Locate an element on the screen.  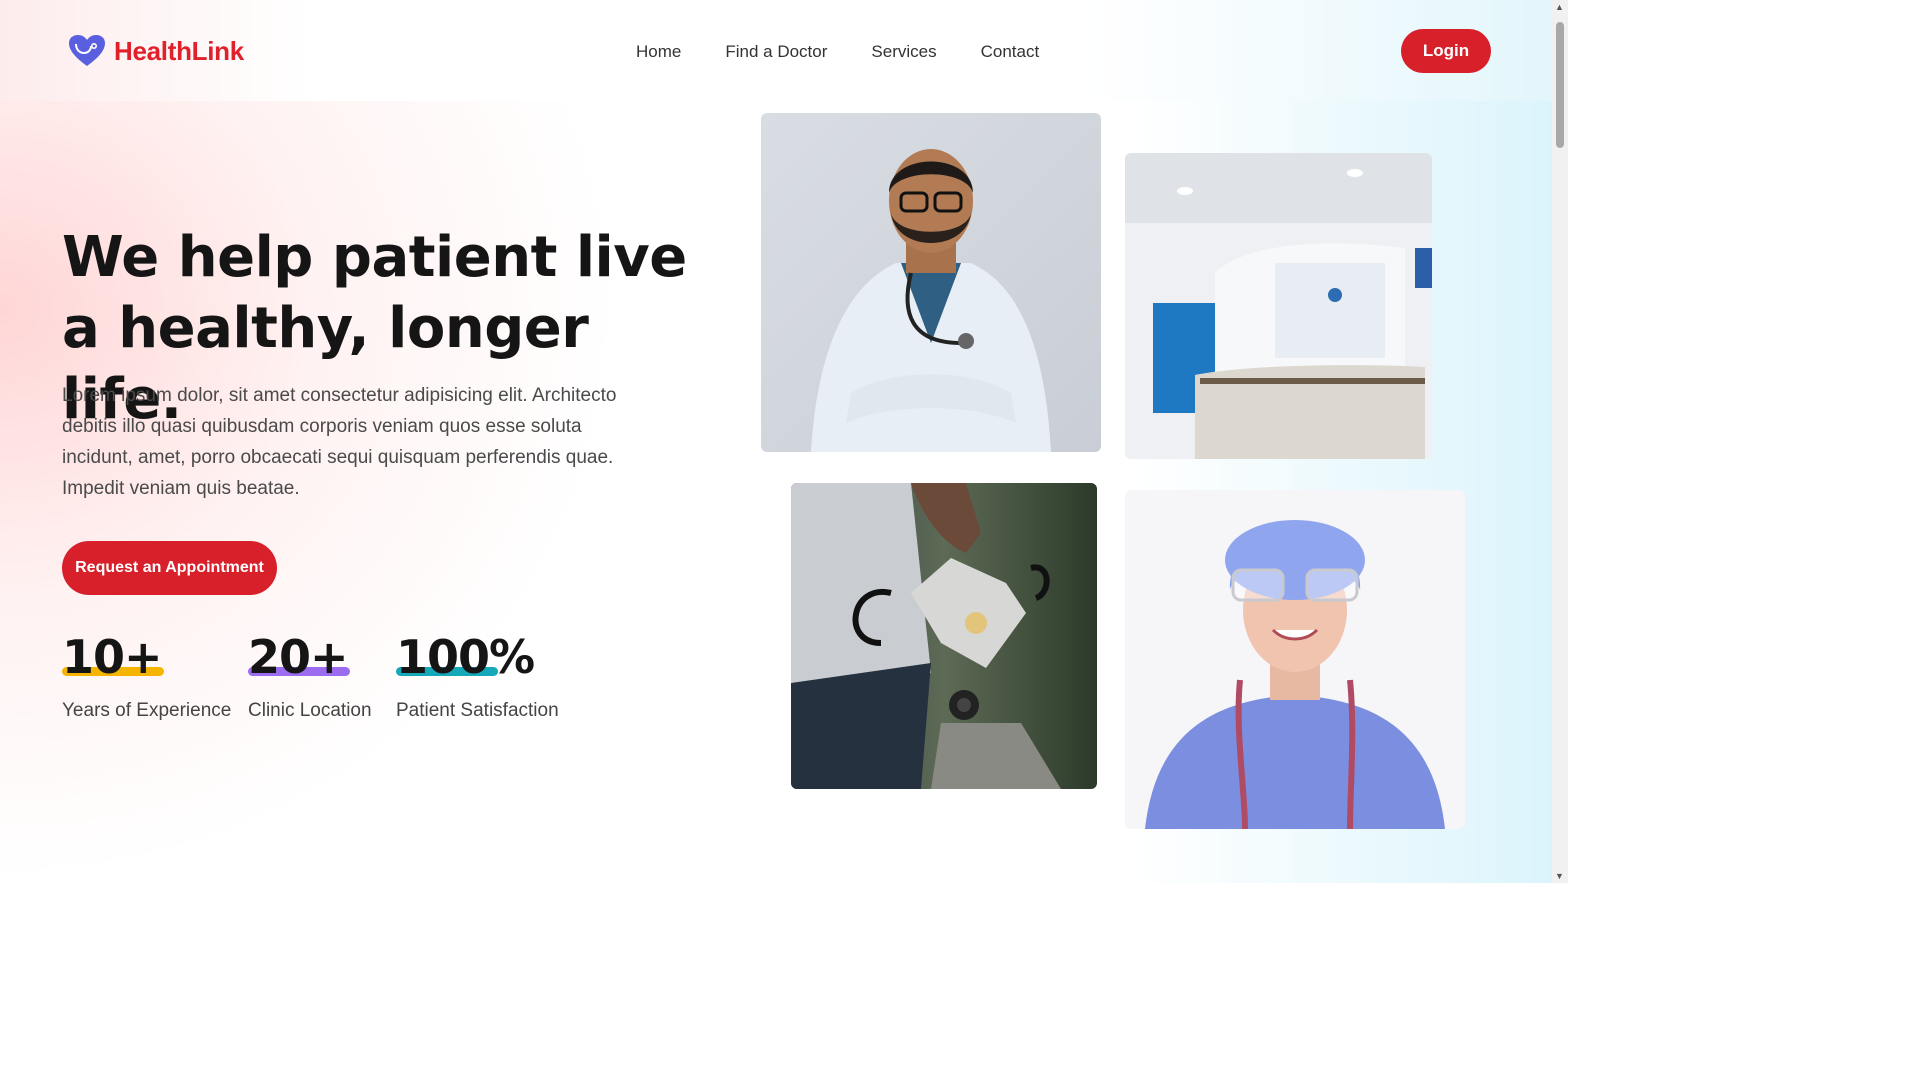
heart-stethoscope-icon is located at coordinates (87, 50).